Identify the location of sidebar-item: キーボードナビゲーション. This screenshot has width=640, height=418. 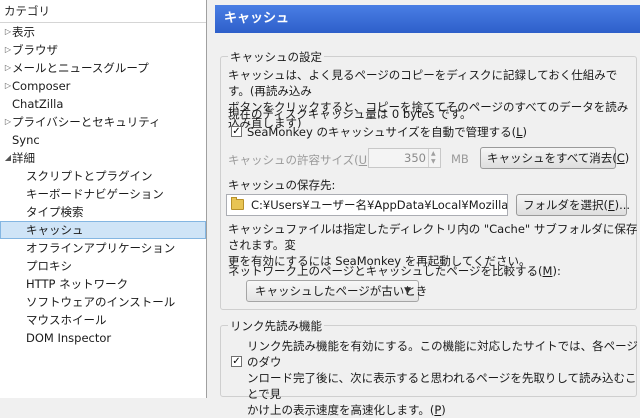
(103, 194).